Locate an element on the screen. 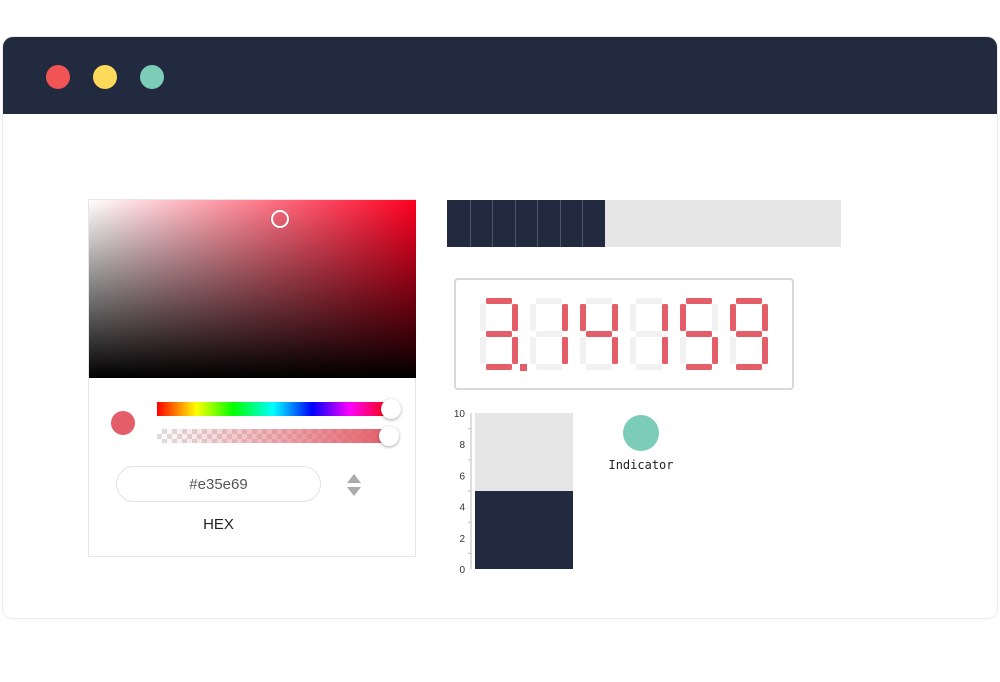 The image size is (1000, 682). zoom-window-button is located at coordinates (152, 77).